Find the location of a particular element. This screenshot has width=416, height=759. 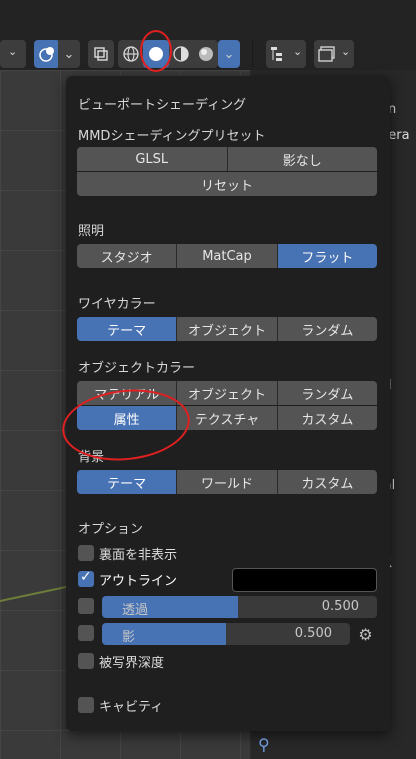

shadow-checkbox is located at coordinates (86, 633).